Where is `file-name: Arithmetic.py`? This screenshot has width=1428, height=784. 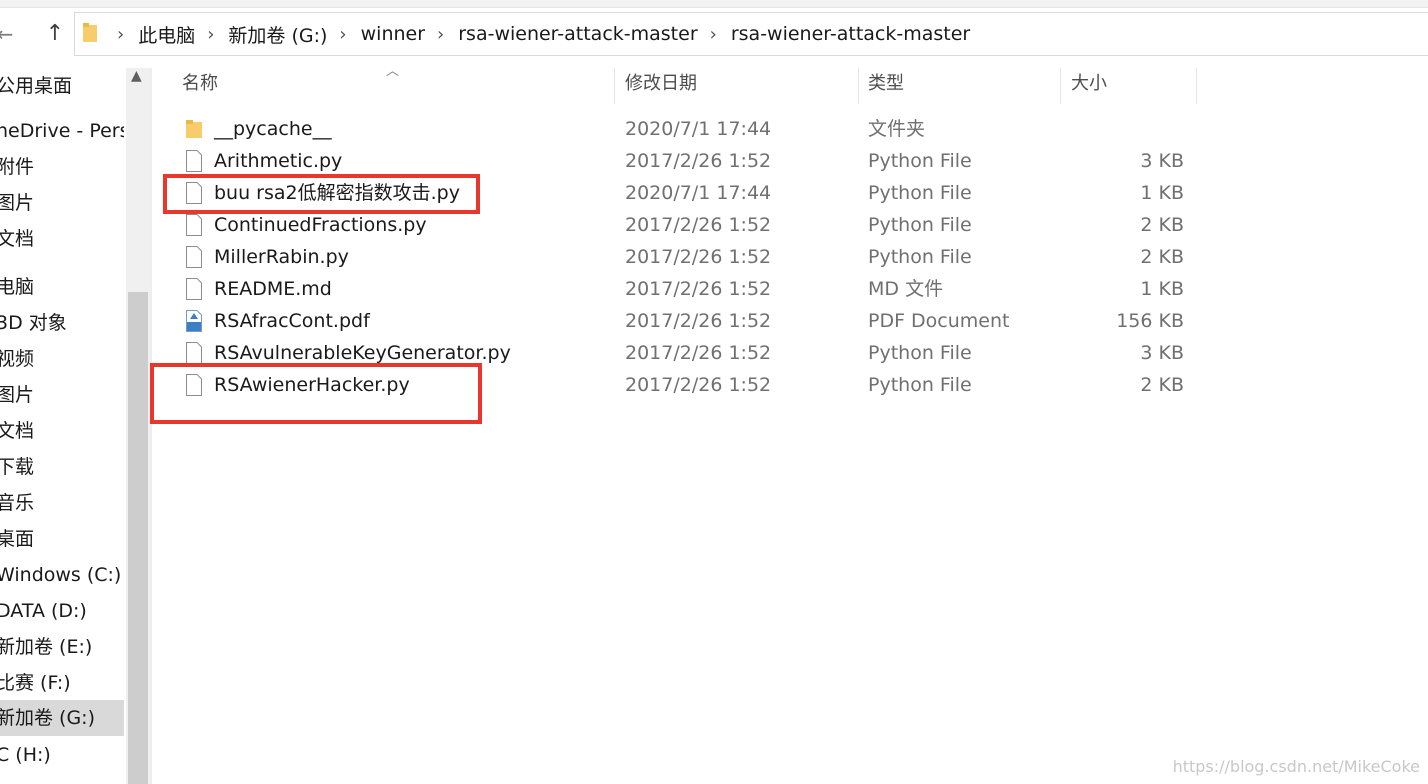
file-name: Arithmetic.py is located at coordinates (278, 161).